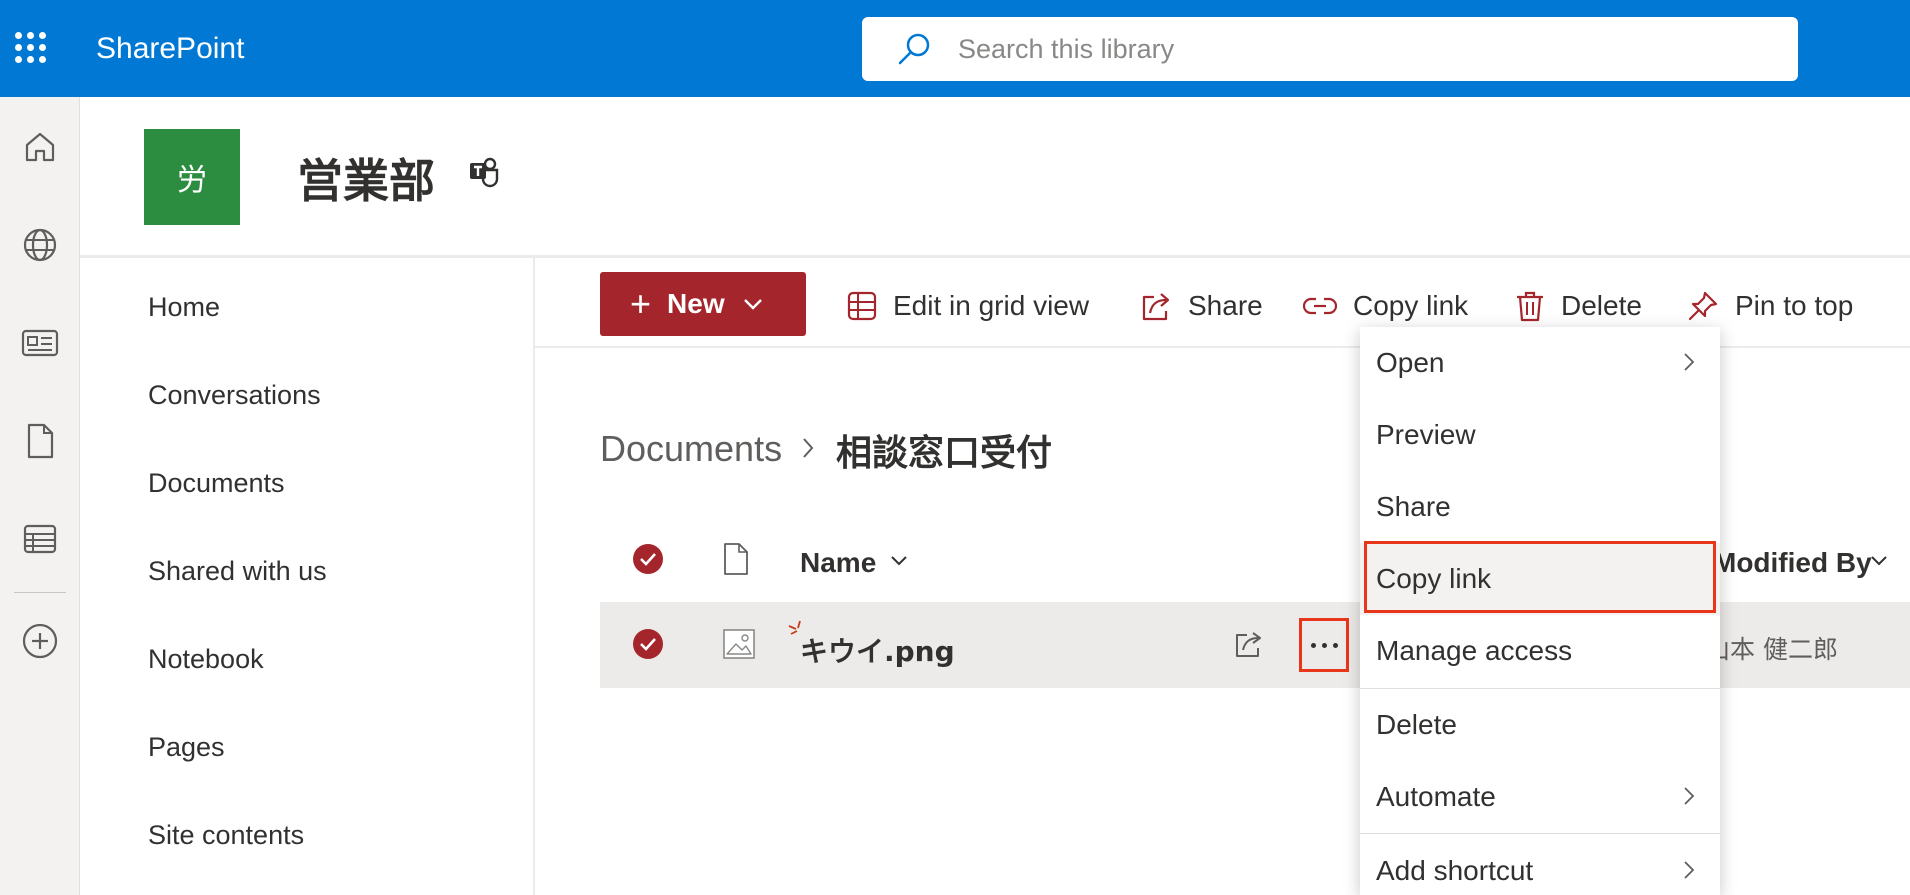  What do you see at coordinates (944, 453) in the screenshot?
I see `breadcrumb-current: 相談窓口受付` at bounding box center [944, 453].